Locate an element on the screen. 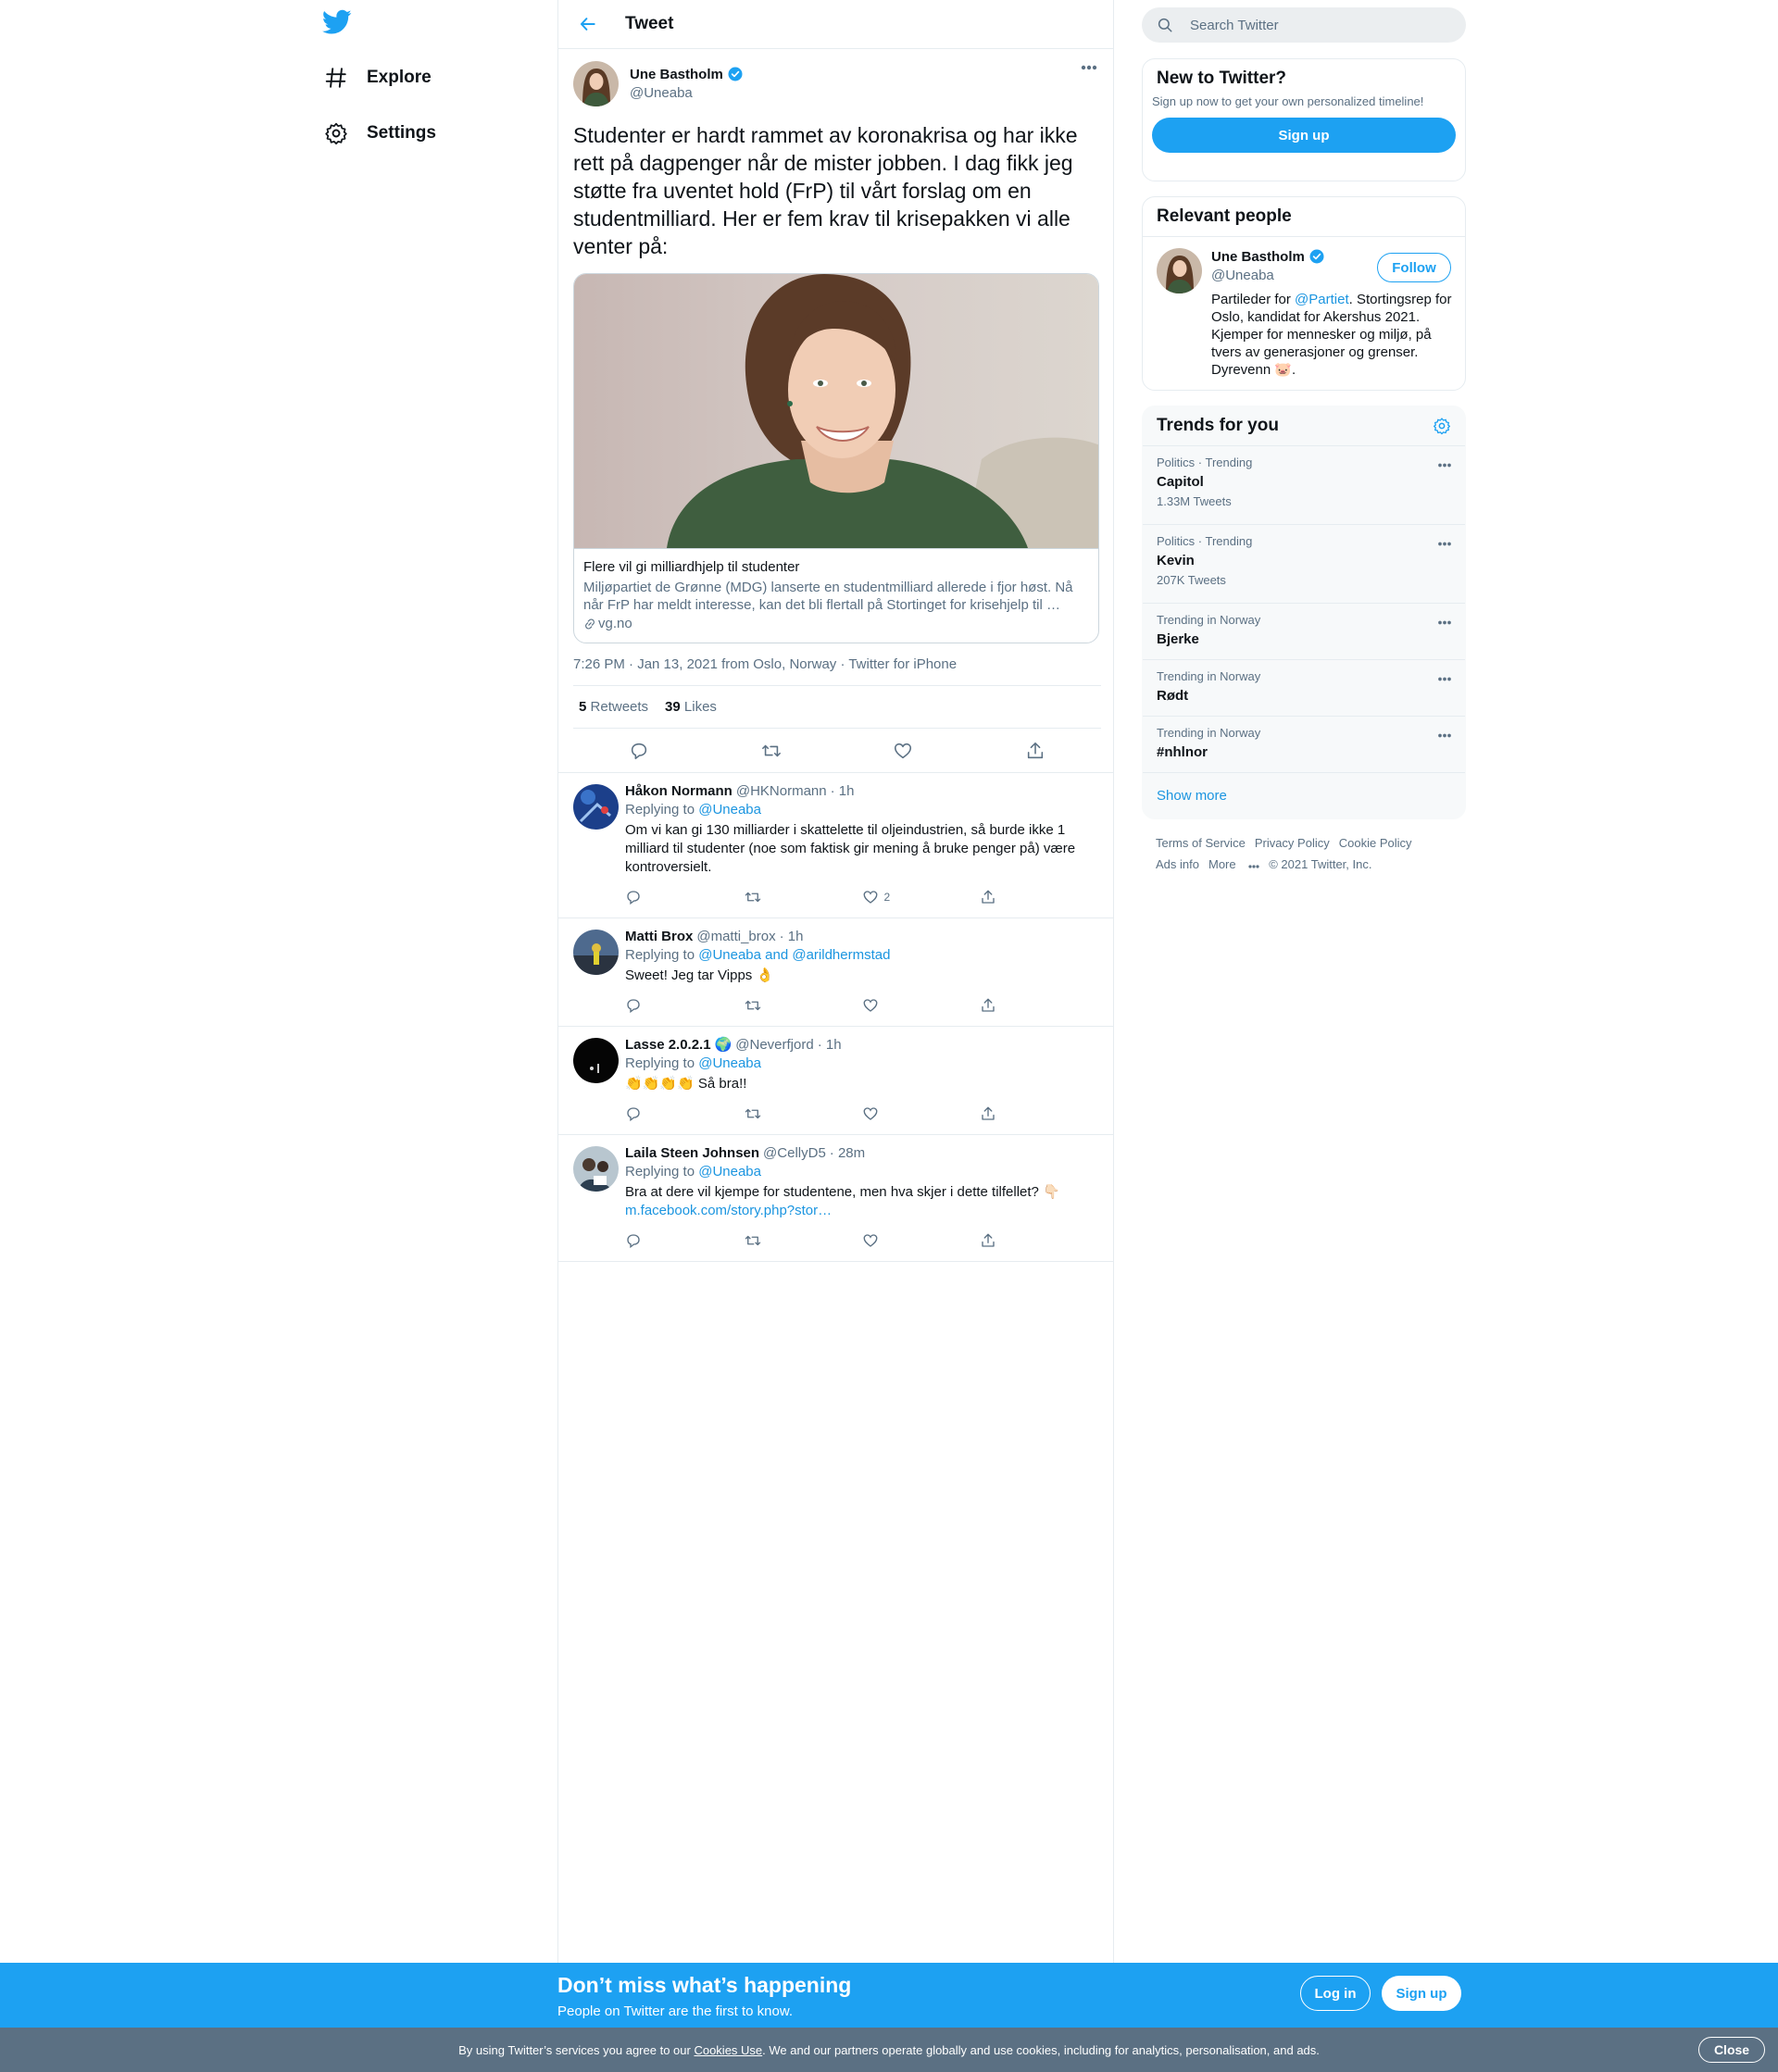  tweet-author: Une Bastholm @Uneaba is located at coordinates (835, 83).